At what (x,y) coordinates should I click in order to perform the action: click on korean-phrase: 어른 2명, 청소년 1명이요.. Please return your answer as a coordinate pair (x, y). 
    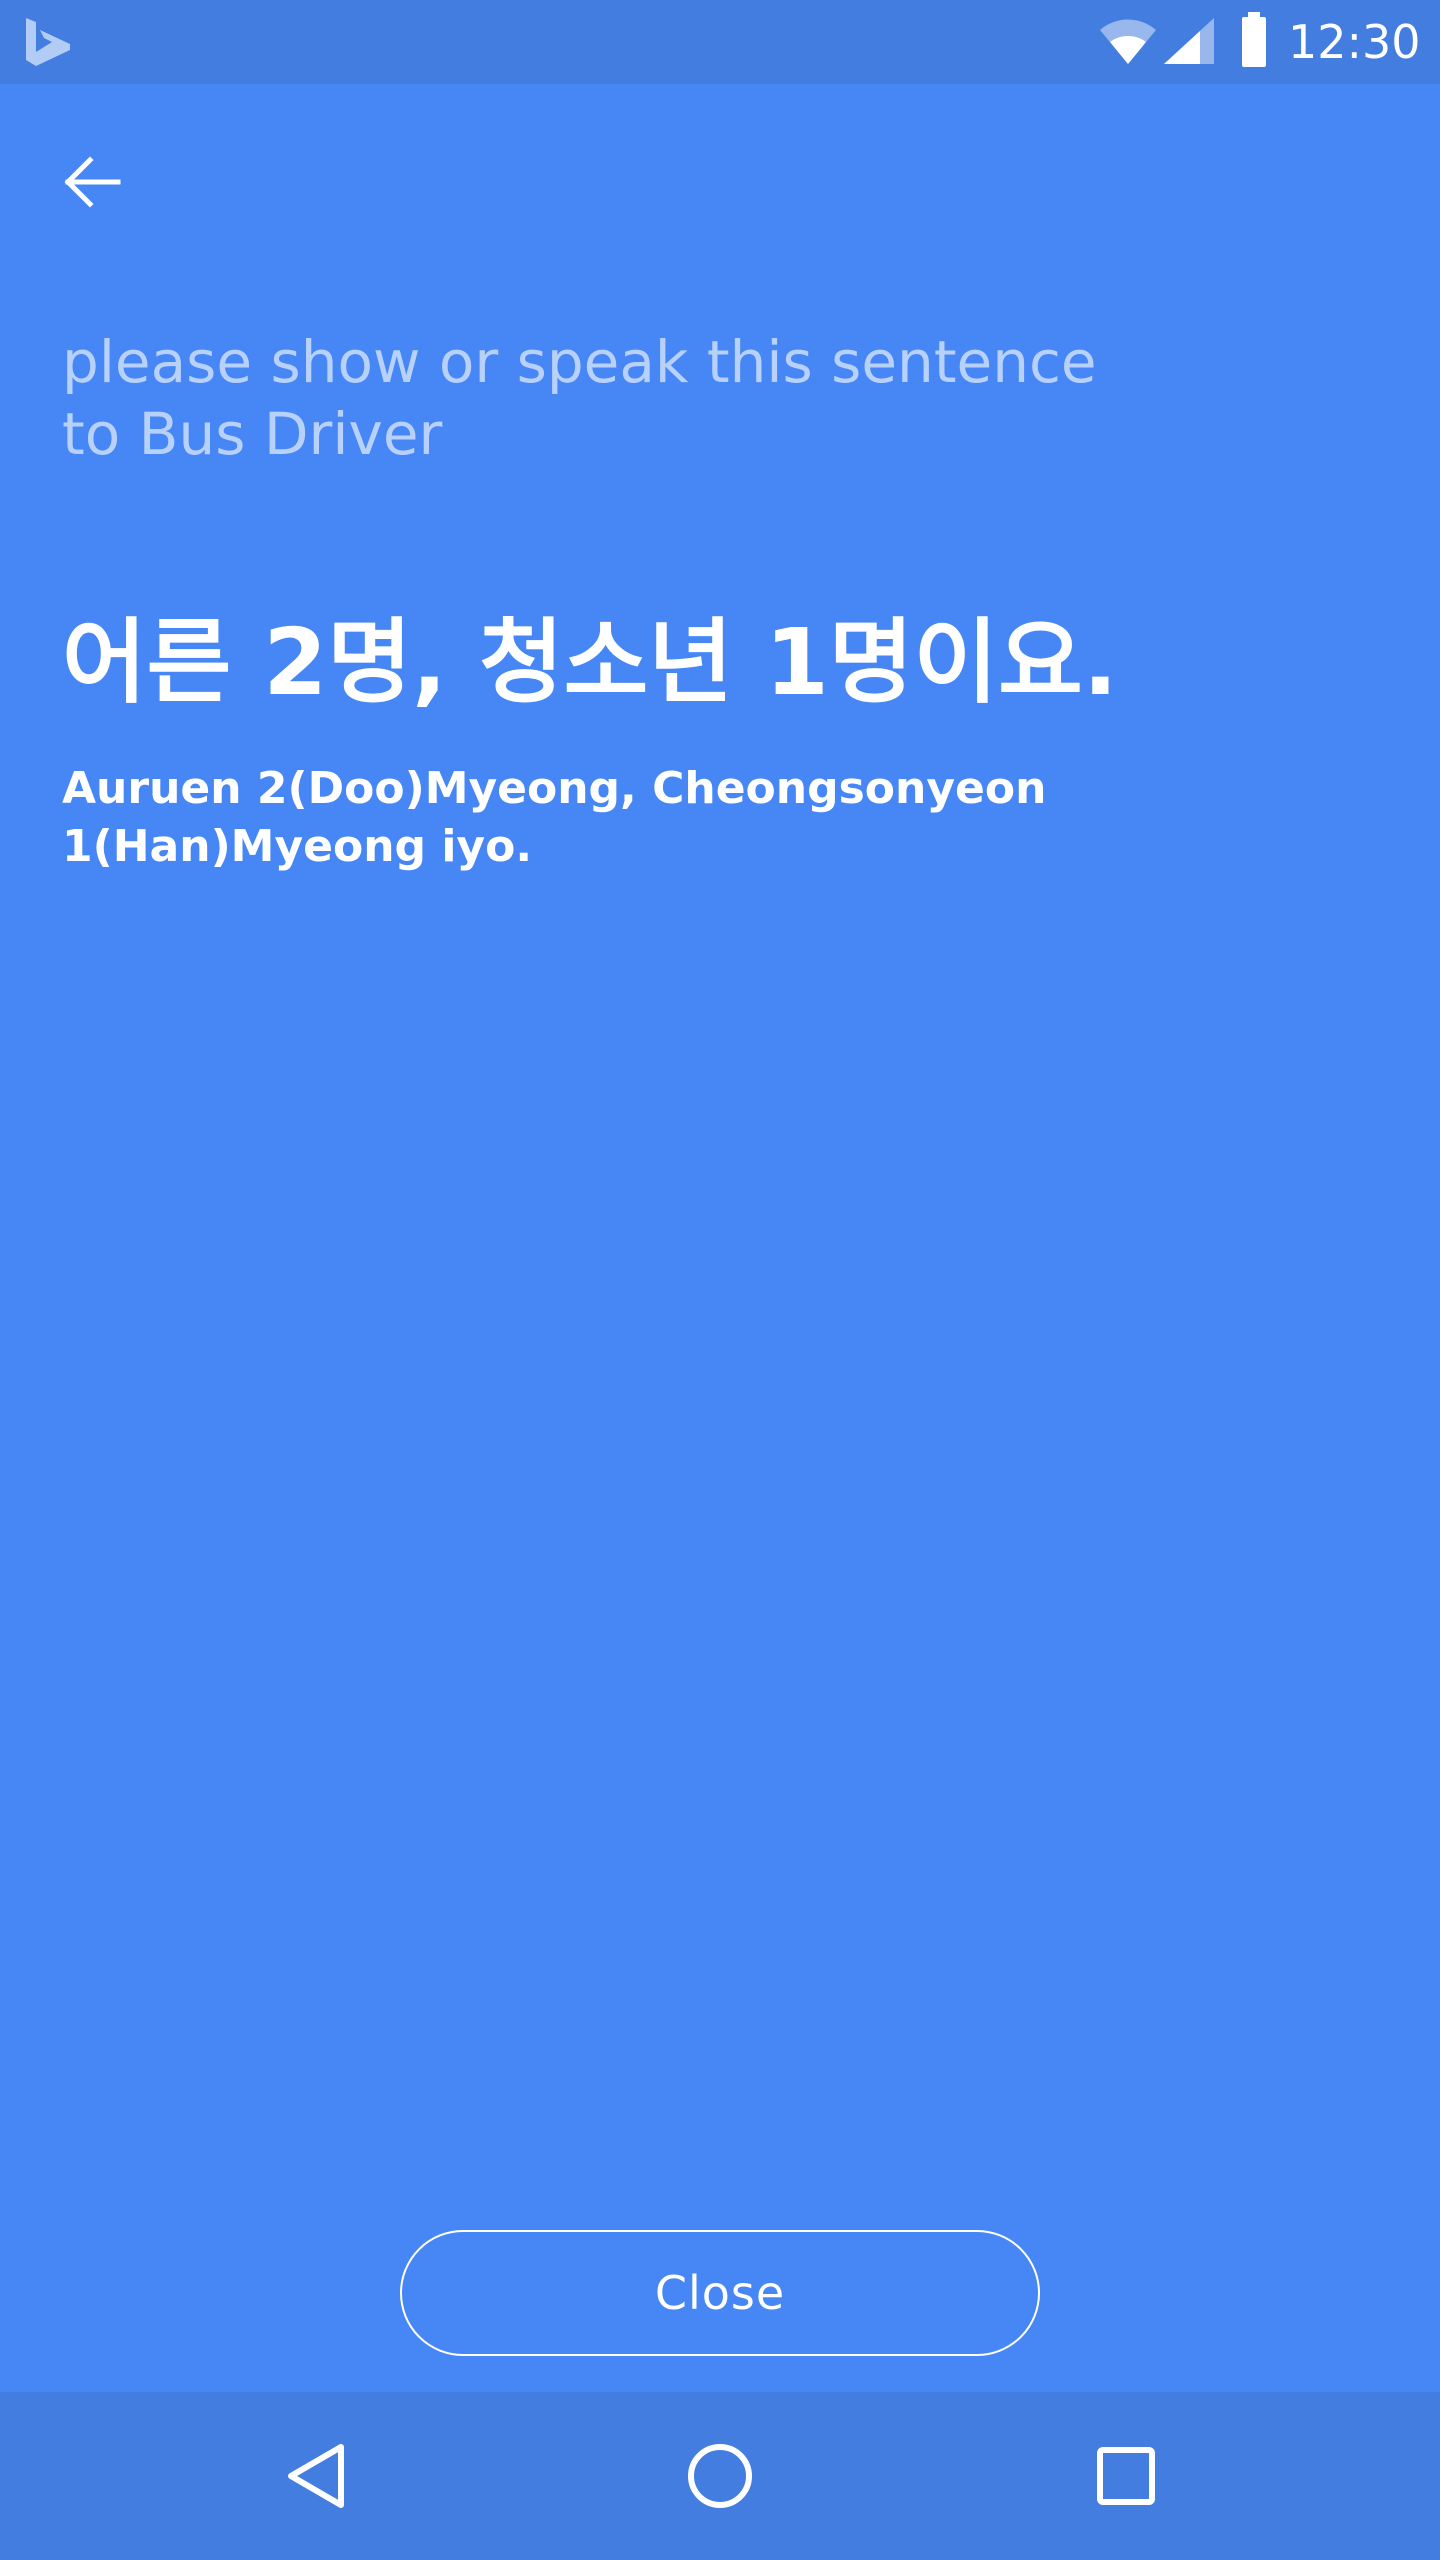
    Looking at the image, I should click on (590, 662).